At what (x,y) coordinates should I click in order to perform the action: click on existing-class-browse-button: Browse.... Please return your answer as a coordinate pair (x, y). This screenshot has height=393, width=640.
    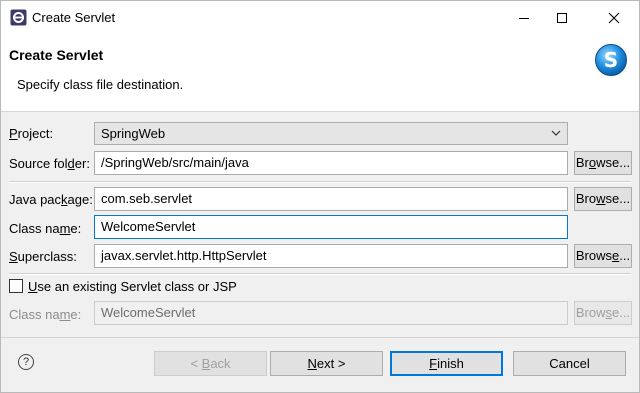
    Looking at the image, I should click on (603, 313).